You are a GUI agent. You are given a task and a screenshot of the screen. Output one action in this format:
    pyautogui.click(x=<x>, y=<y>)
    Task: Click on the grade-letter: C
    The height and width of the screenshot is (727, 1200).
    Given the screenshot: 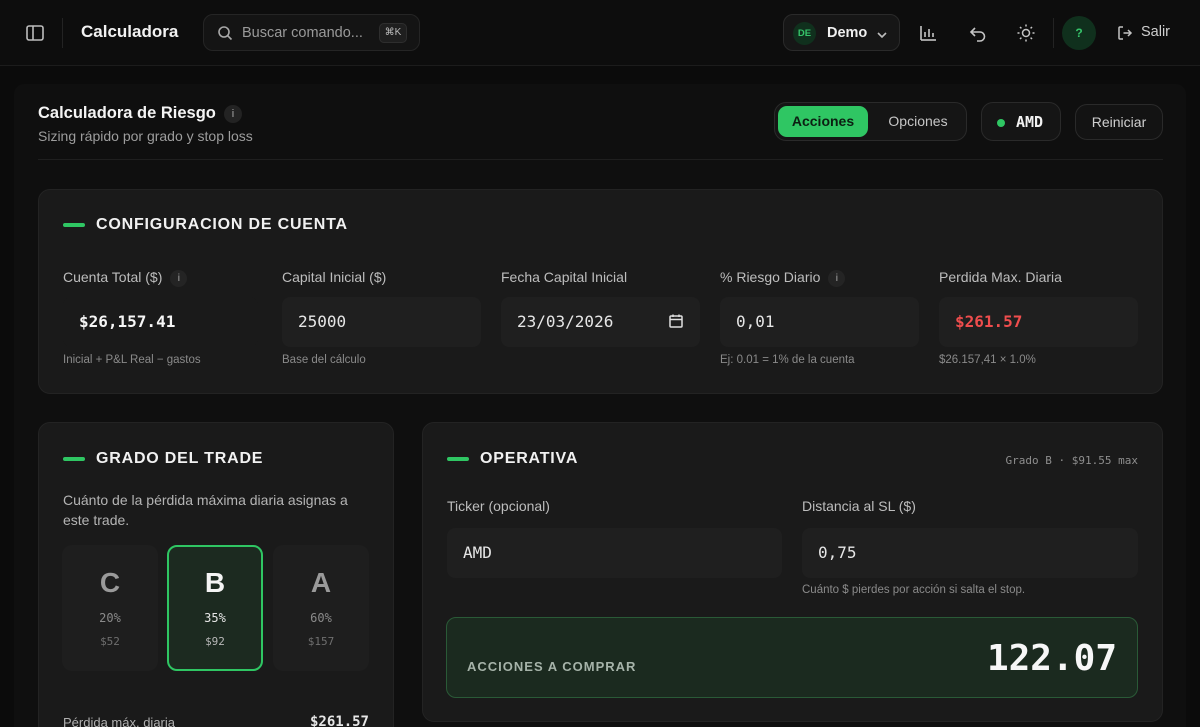 What is the action you would take?
    pyautogui.click(x=110, y=582)
    